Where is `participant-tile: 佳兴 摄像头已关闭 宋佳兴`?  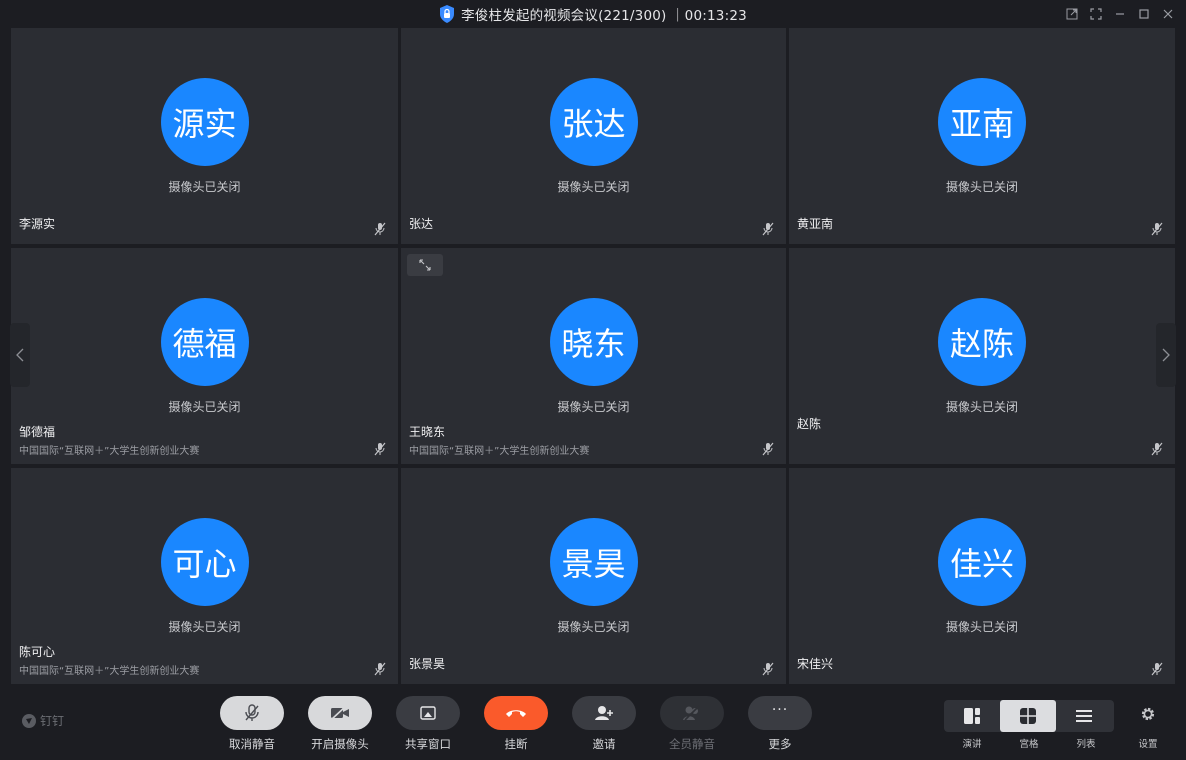 participant-tile: 佳兴 摄像头已关闭 宋佳兴 is located at coordinates (982, 576).